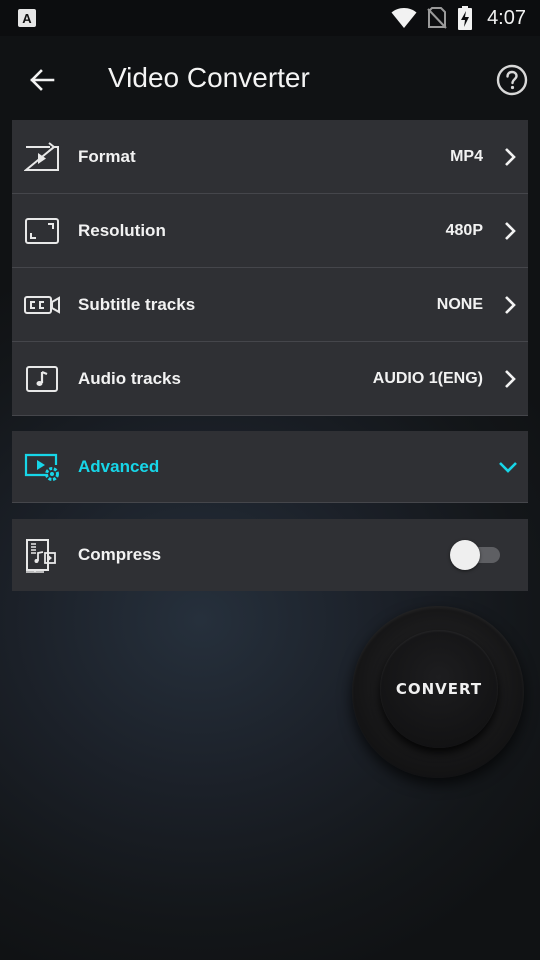 The height and width of the screenshot is (960, 540). What do you see at coordinates (107, 156) in the screenshot?
I see `format-label: Format` at bounding box center [107, 156].